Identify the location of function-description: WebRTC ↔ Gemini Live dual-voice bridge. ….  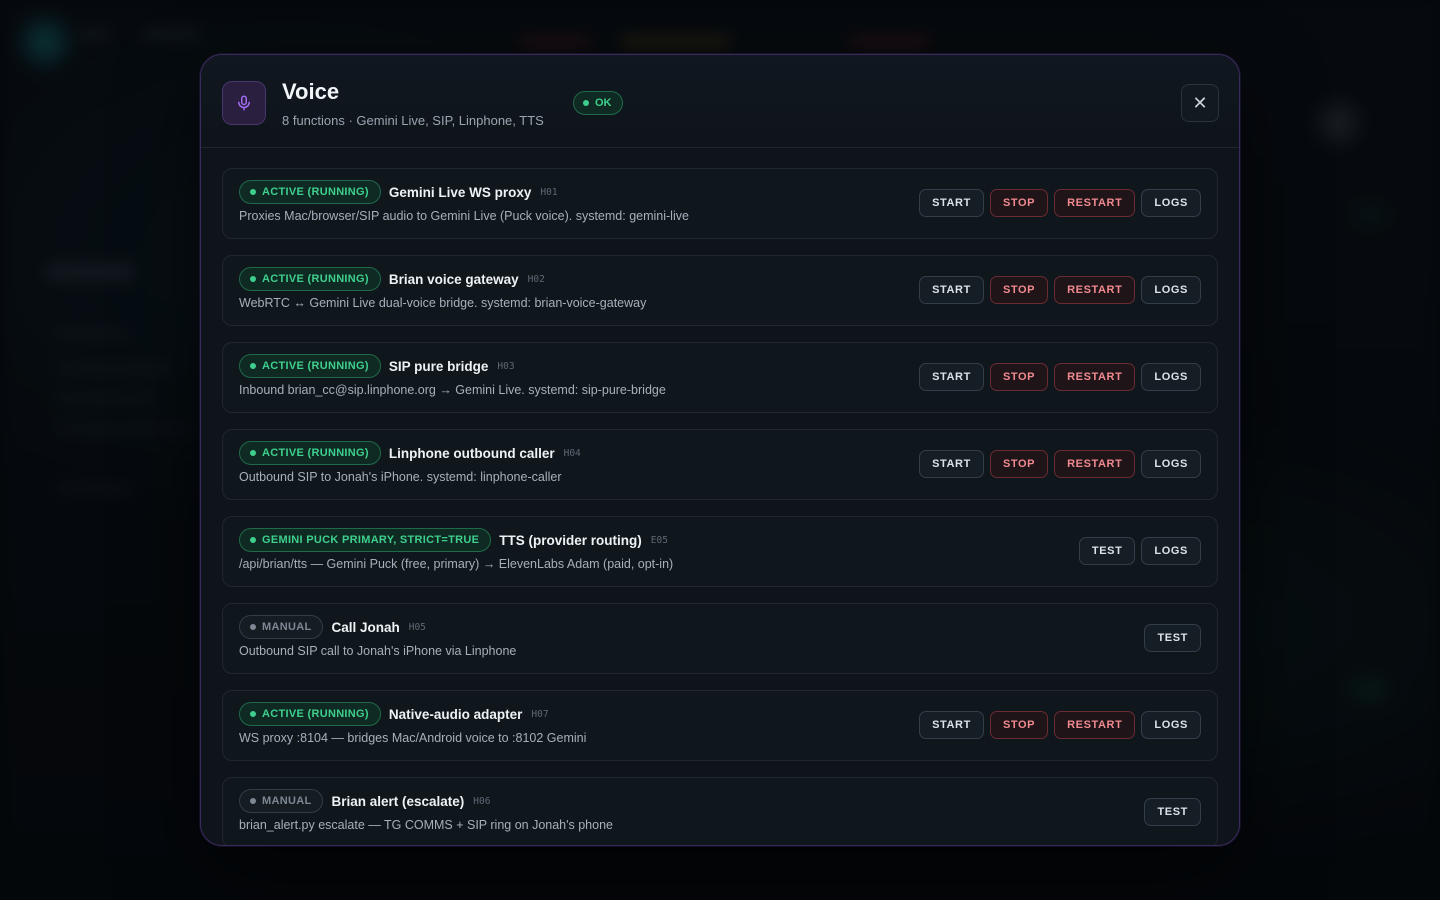
(443, 303).